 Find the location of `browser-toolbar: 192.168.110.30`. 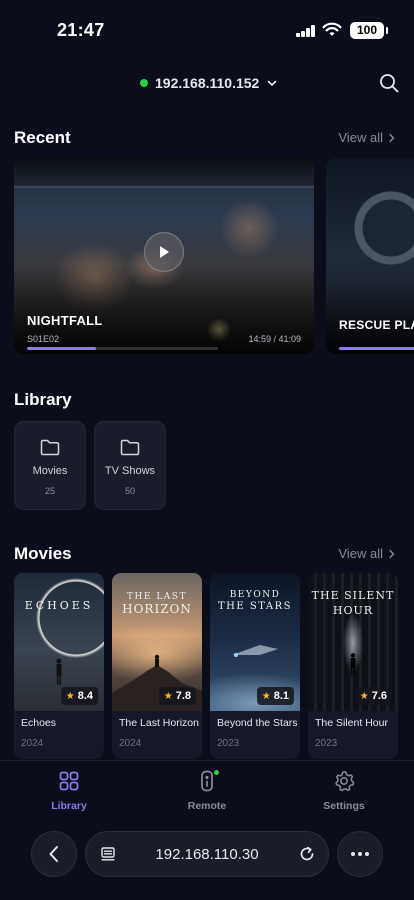

browser-toolbar: 192.168.110.30 is located at coordinates (207, 861).